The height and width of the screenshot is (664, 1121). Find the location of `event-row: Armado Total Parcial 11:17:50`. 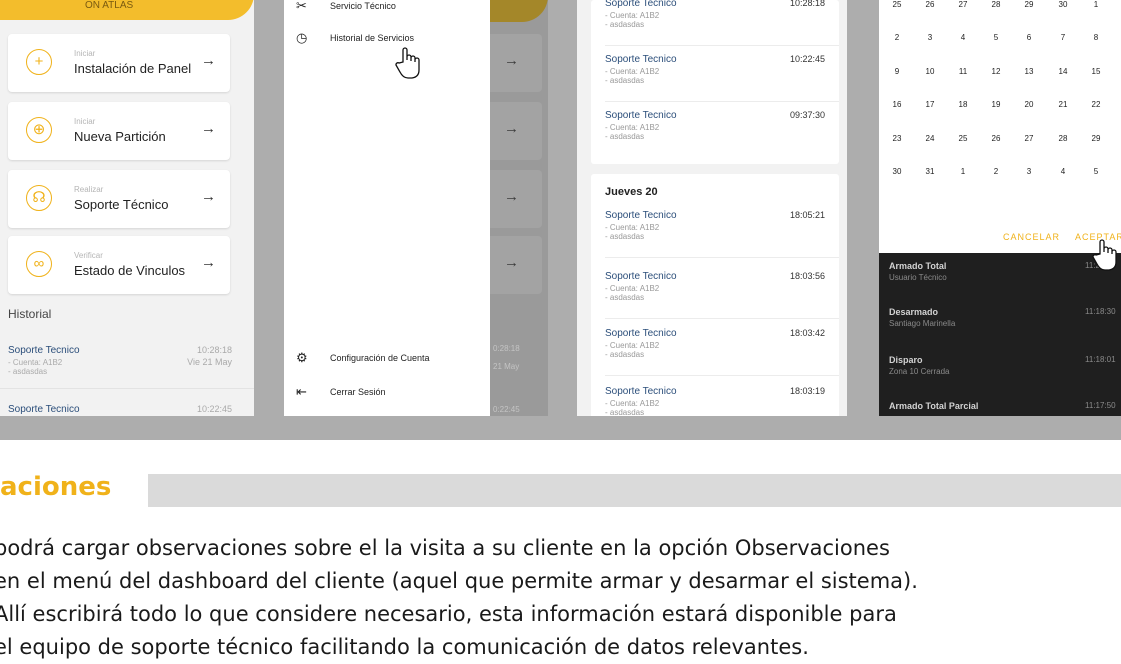

event-row: Armado Total Parcial 11:17:50 is located at coordinates (1000, 406).